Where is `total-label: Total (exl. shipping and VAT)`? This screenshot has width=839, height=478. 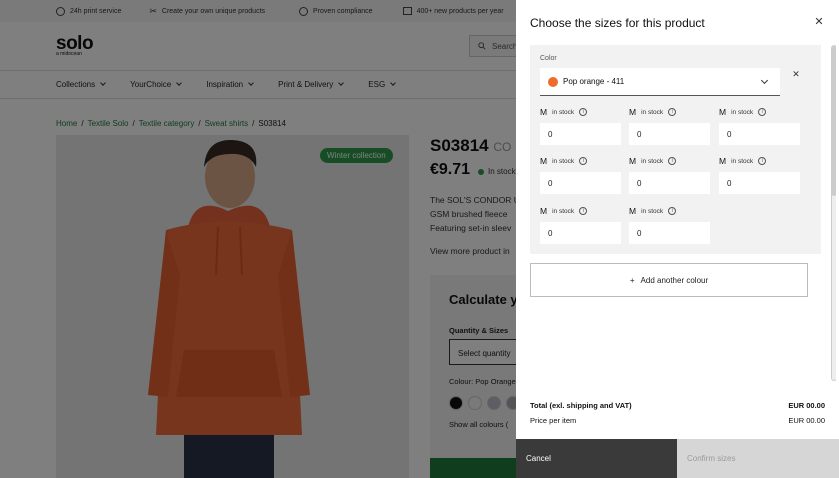
total-label: Total (exl. shipping and VAT) is located at coordinates (581, 405).